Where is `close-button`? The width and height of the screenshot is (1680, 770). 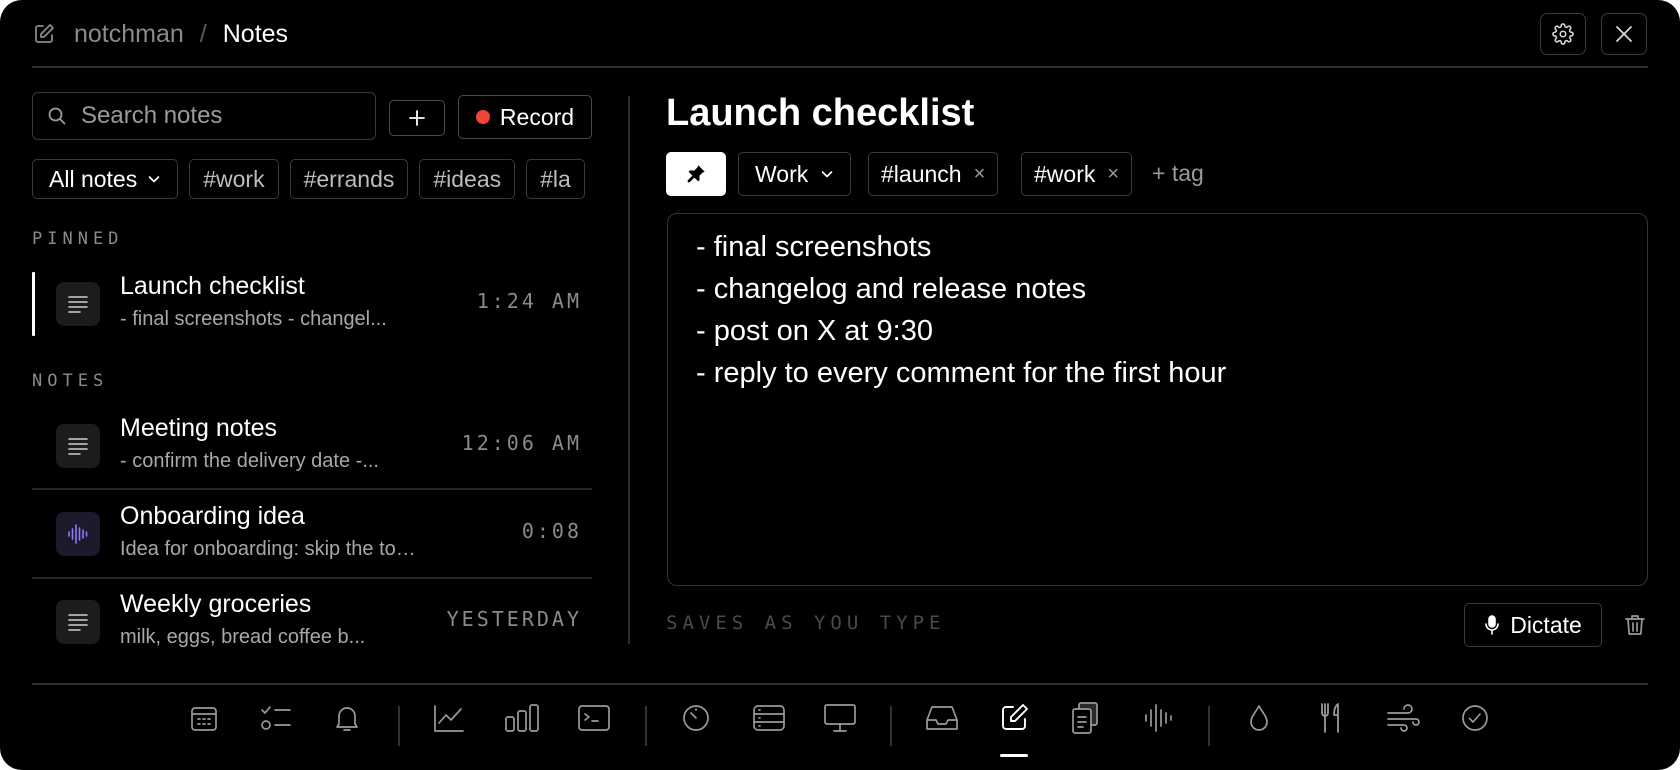 close-button is located at coordinates (1624, 34).